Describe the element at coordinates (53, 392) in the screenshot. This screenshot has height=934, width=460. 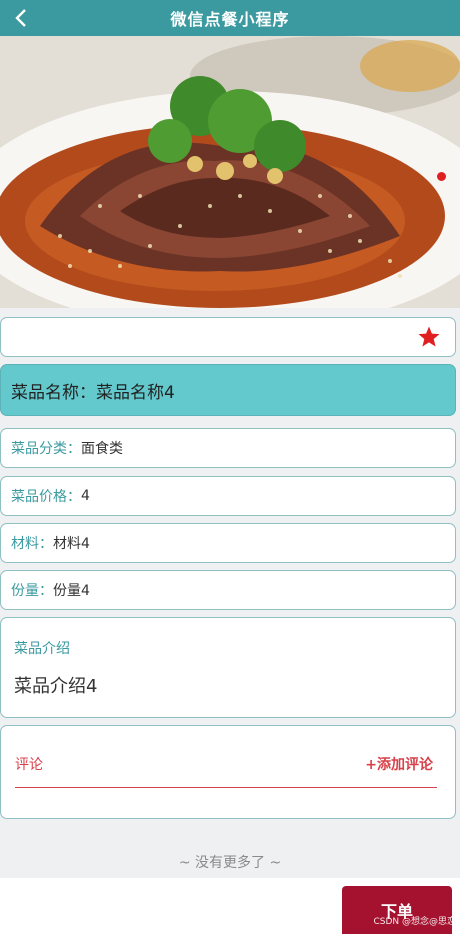
I see `dish-name-label: 菜品名称：` at that location.